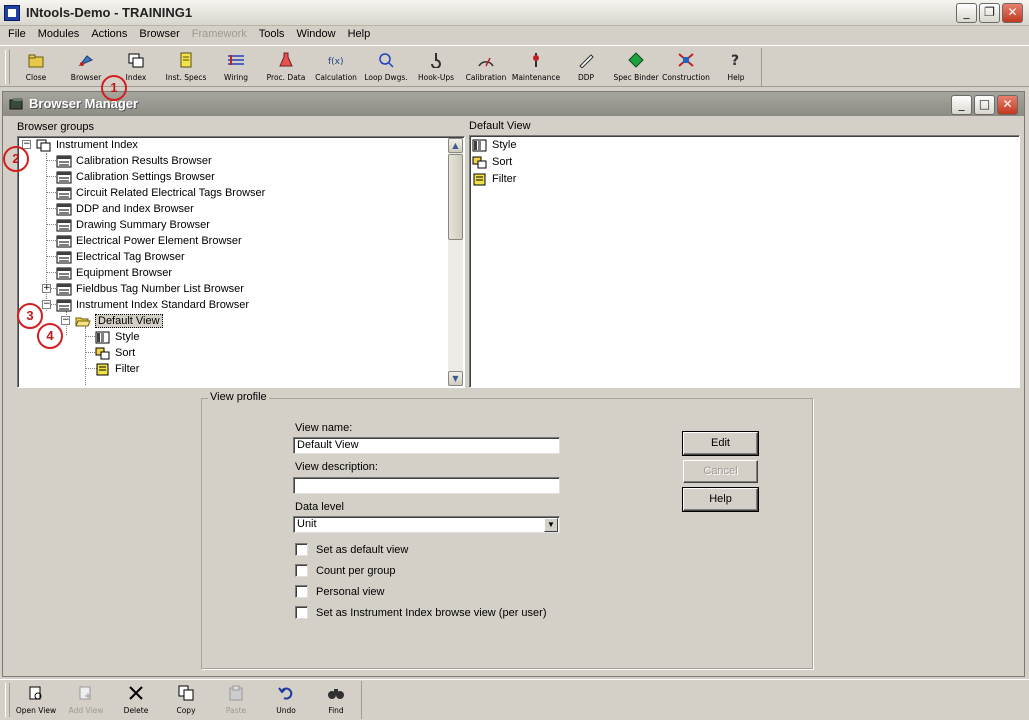  I want to click on menu-help: Help, so click(359, 35).